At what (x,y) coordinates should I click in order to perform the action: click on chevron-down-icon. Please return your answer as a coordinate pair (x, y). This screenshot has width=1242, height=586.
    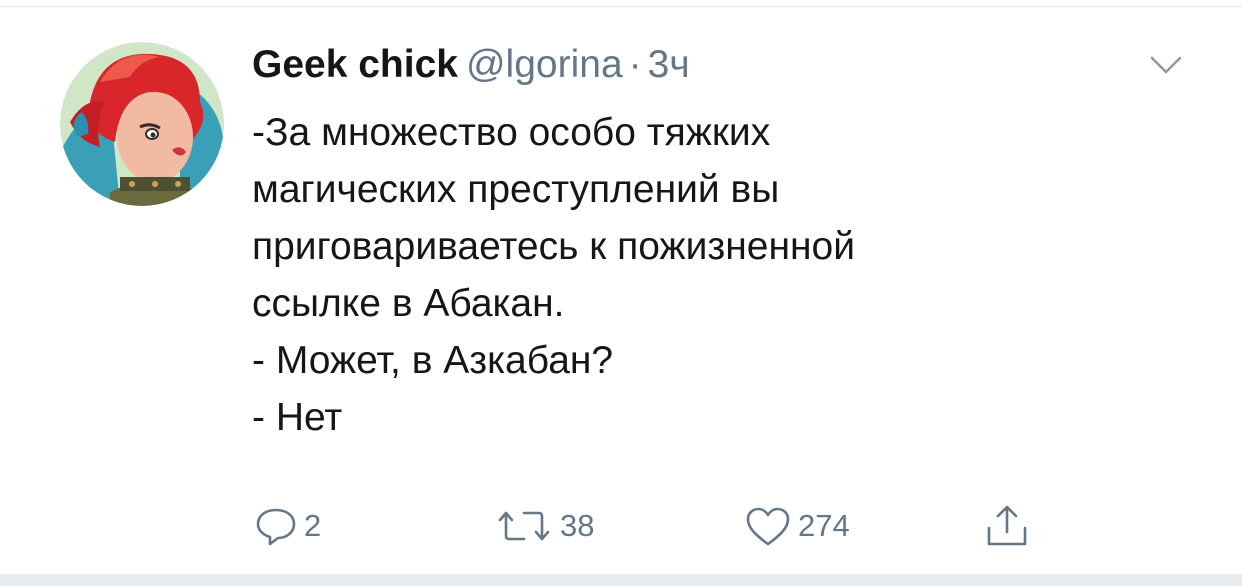
    Looking at the image, I should click on (1166, 66).